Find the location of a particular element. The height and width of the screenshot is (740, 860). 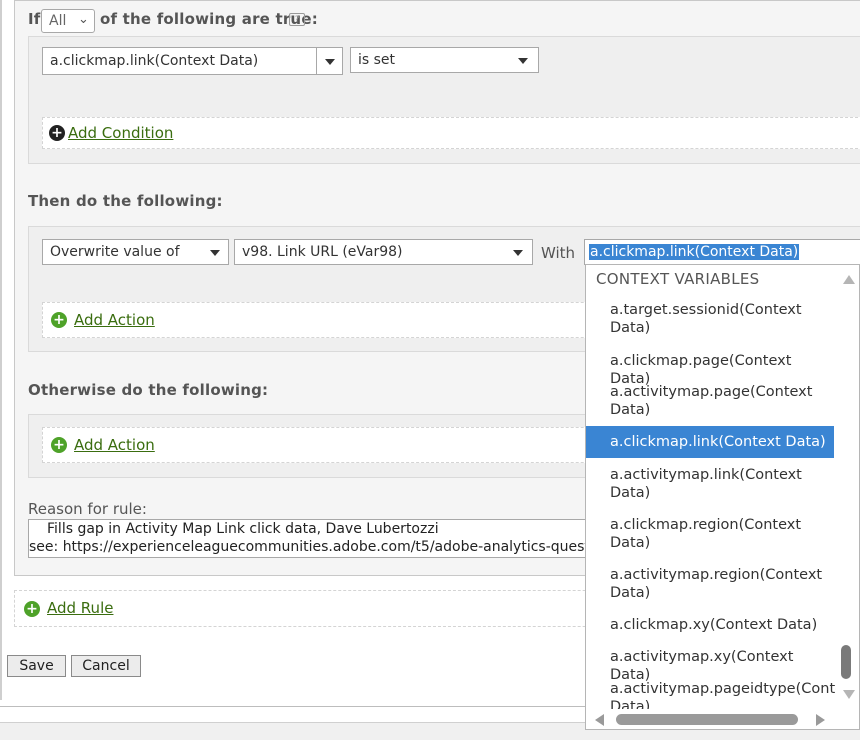

dropdown-item: a.clickmap.region(Context Data) is located at coordinates (710, 536).